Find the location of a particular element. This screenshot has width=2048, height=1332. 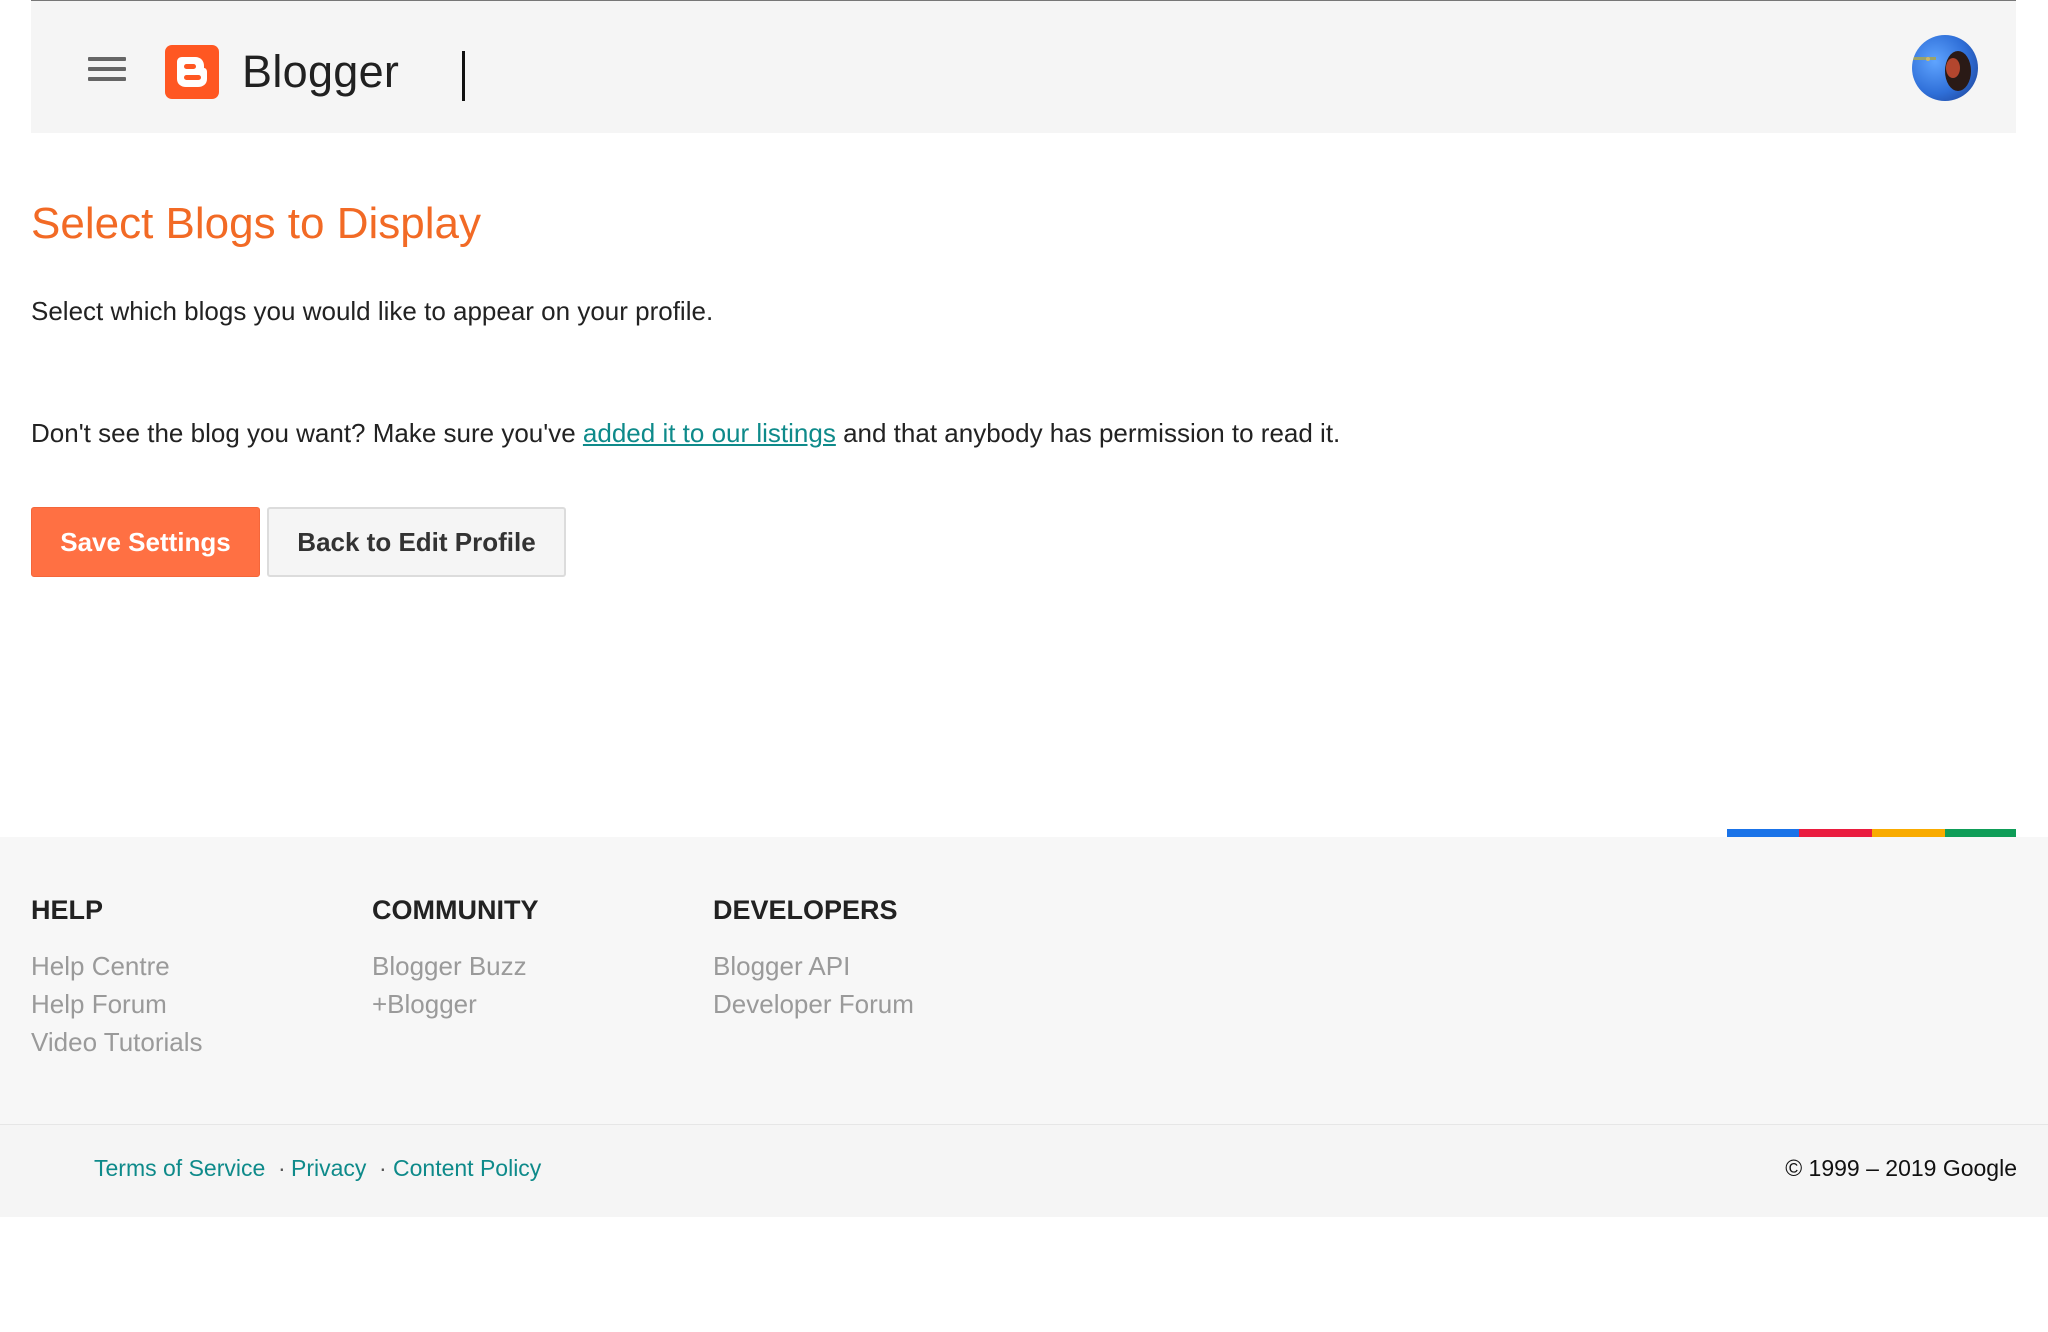

blogger-buzz-link: Blogger Buzz is located at coordinates (449, 966).